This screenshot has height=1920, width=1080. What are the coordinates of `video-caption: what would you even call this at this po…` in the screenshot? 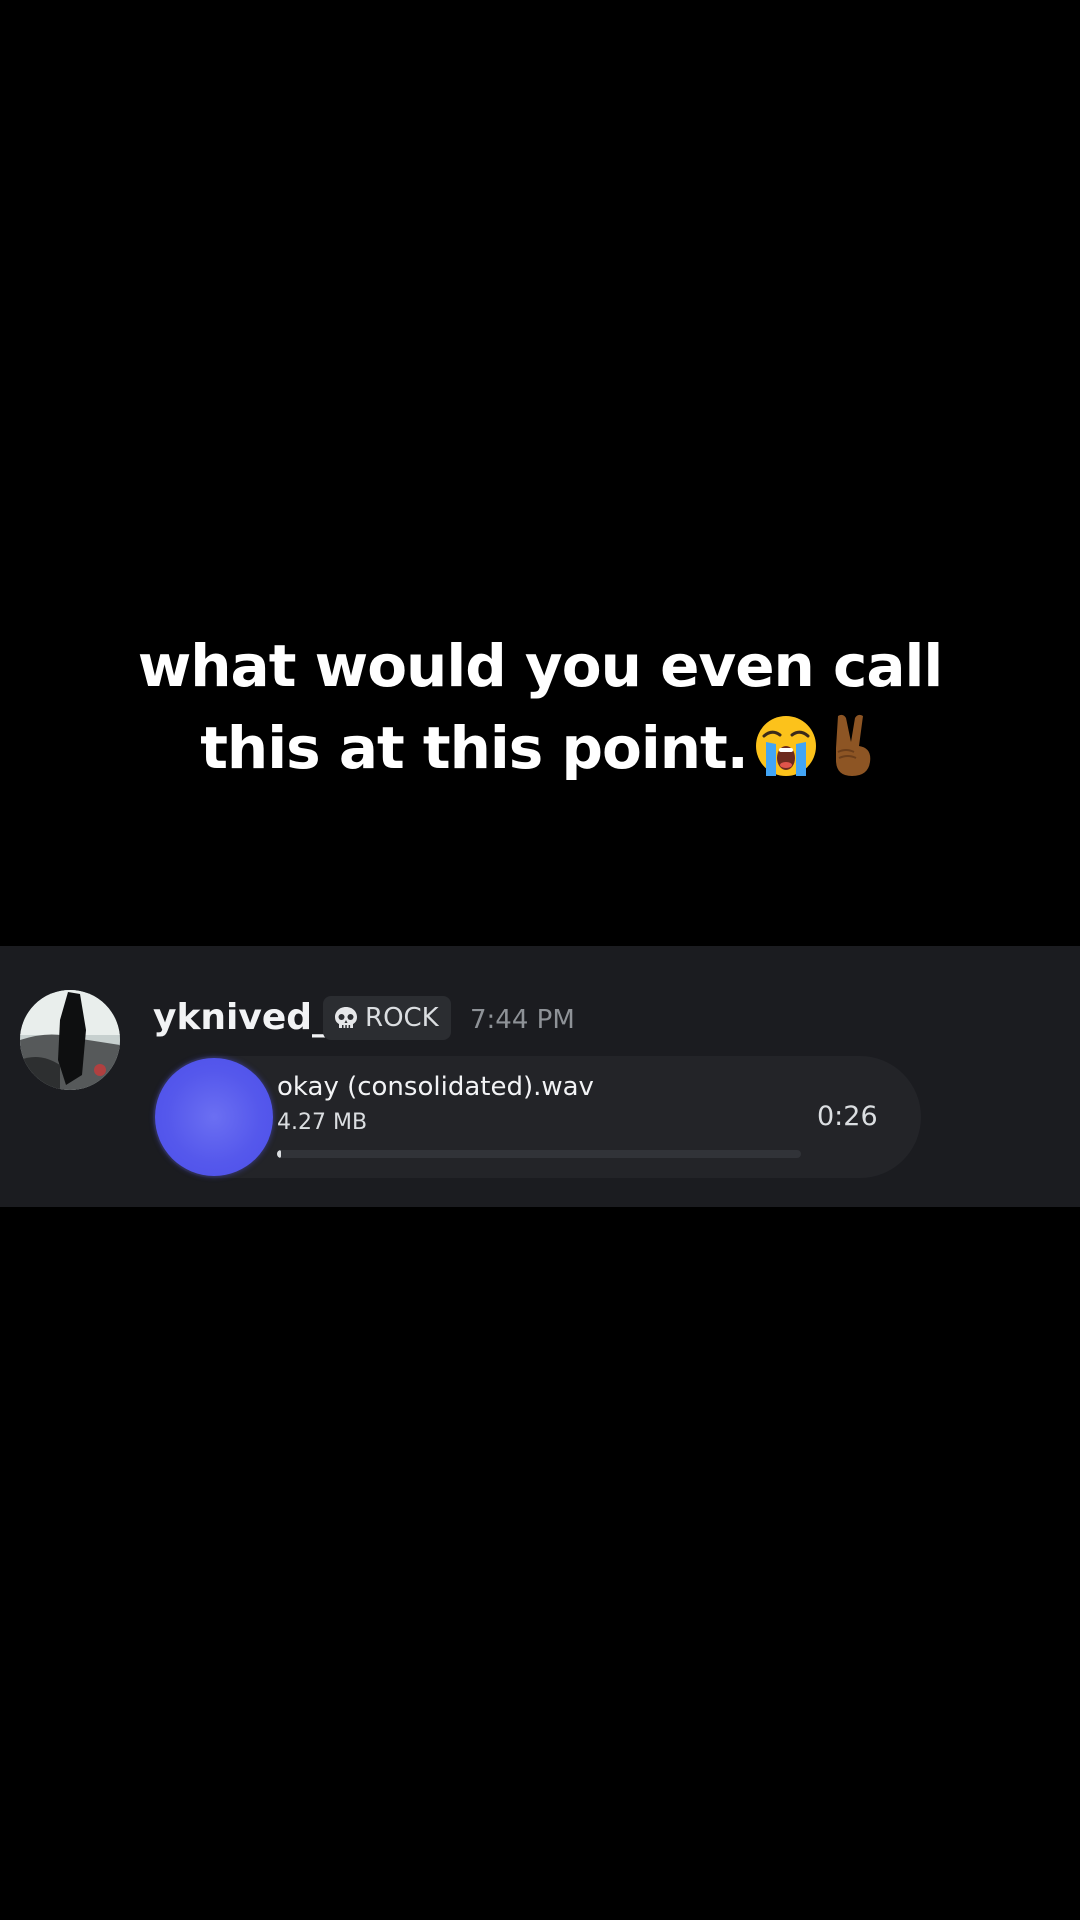 It's located at (540, 712).